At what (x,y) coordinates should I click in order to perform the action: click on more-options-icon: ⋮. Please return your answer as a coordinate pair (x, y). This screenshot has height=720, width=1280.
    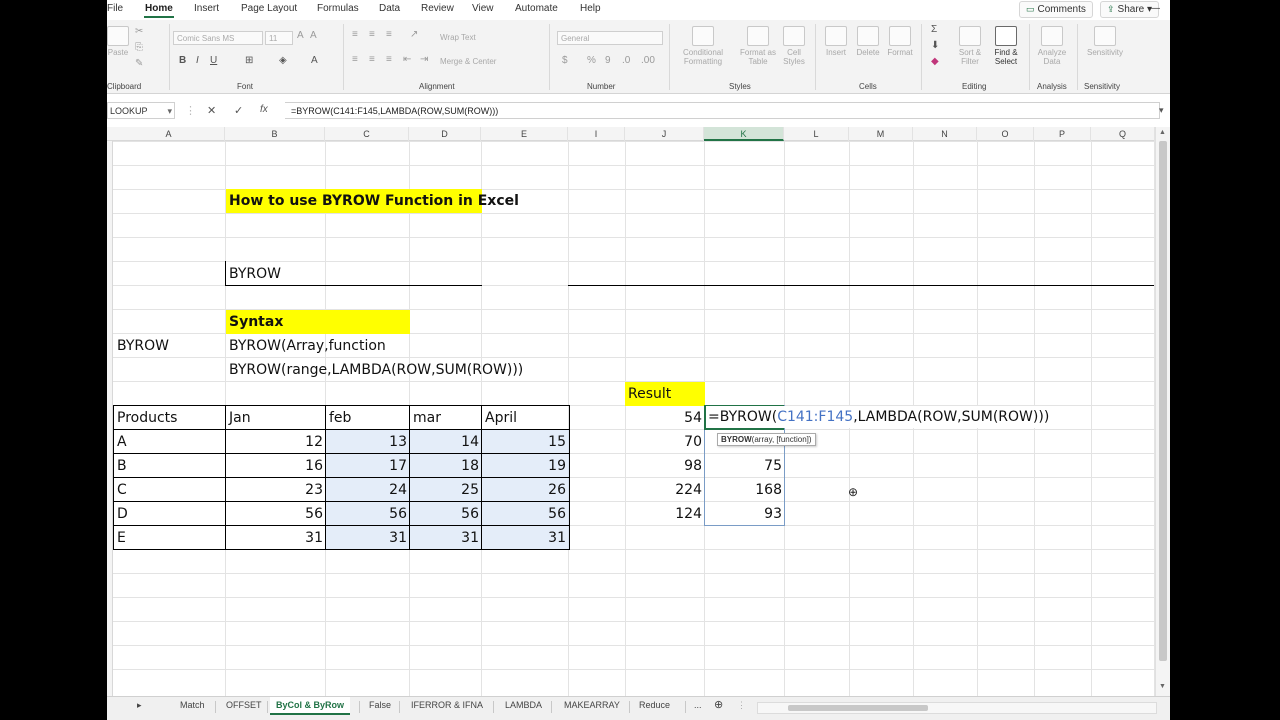
    Looking at the image, I should click on (741, 705).